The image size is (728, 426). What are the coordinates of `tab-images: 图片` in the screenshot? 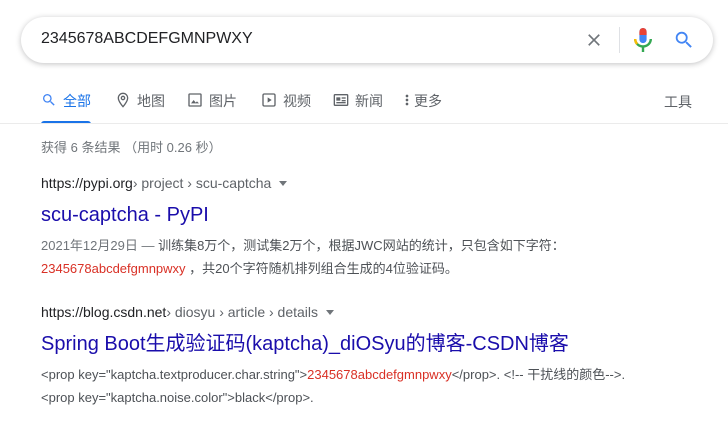 It's located at (212, 107).